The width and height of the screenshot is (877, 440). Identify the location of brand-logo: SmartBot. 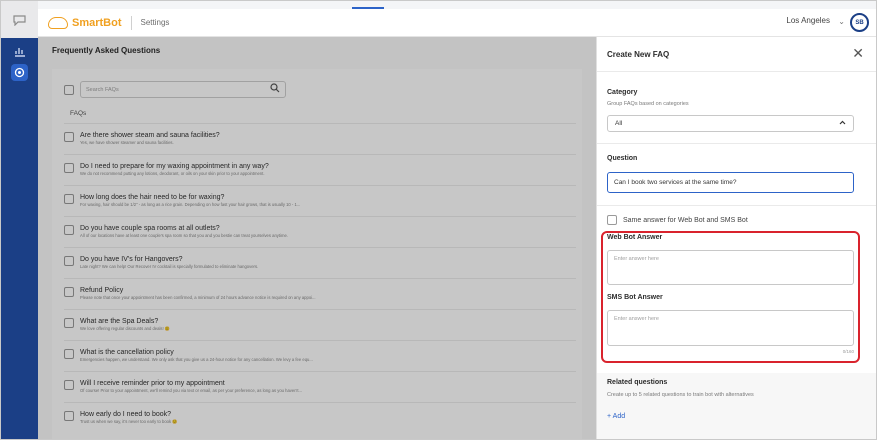
(85, 22).